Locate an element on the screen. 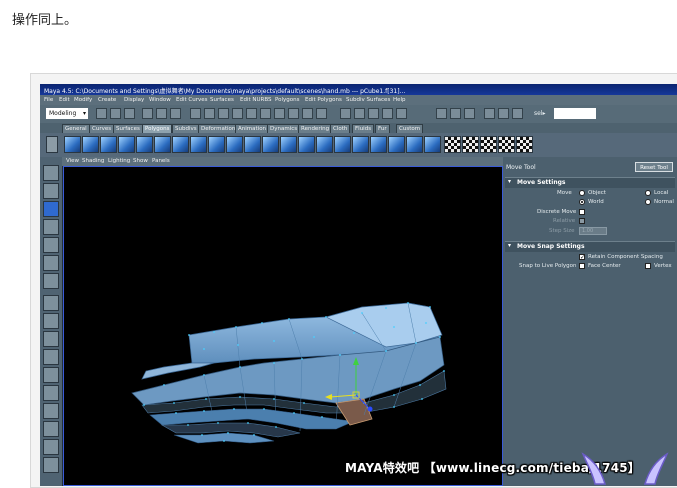  select-object-icon is located at coordinates (161, 113).